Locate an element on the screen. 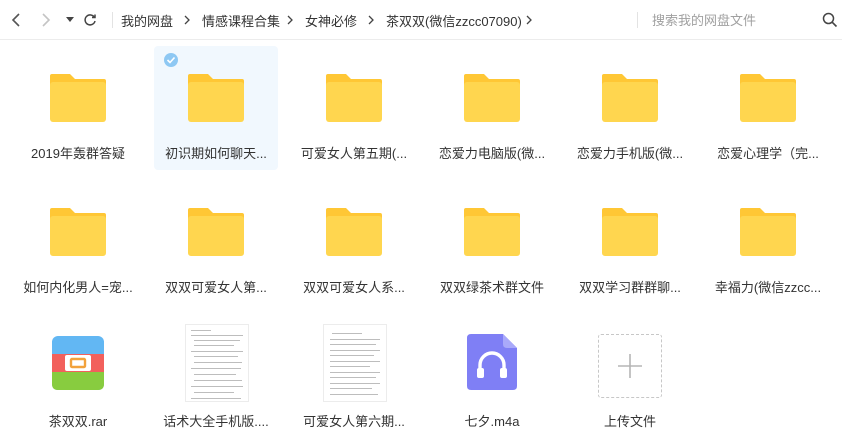 This screenshot has height=438, width=842. folder-item: 2019年轰群答疑 is located at coordinates (78, 108).